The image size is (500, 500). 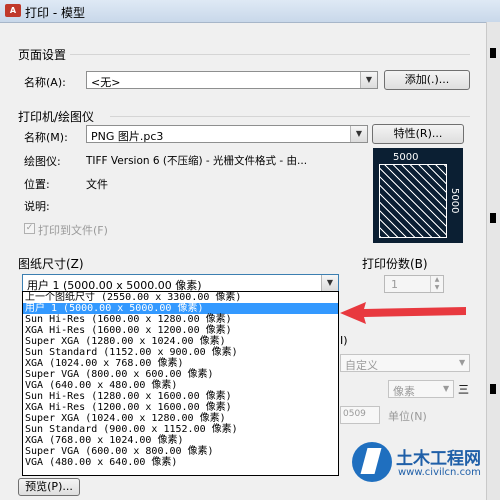 What do you see at coordinates (232, 80) in the screenshot?
I see `page-setup-name-select: <无> ▼` at bounding box center [232, 80].